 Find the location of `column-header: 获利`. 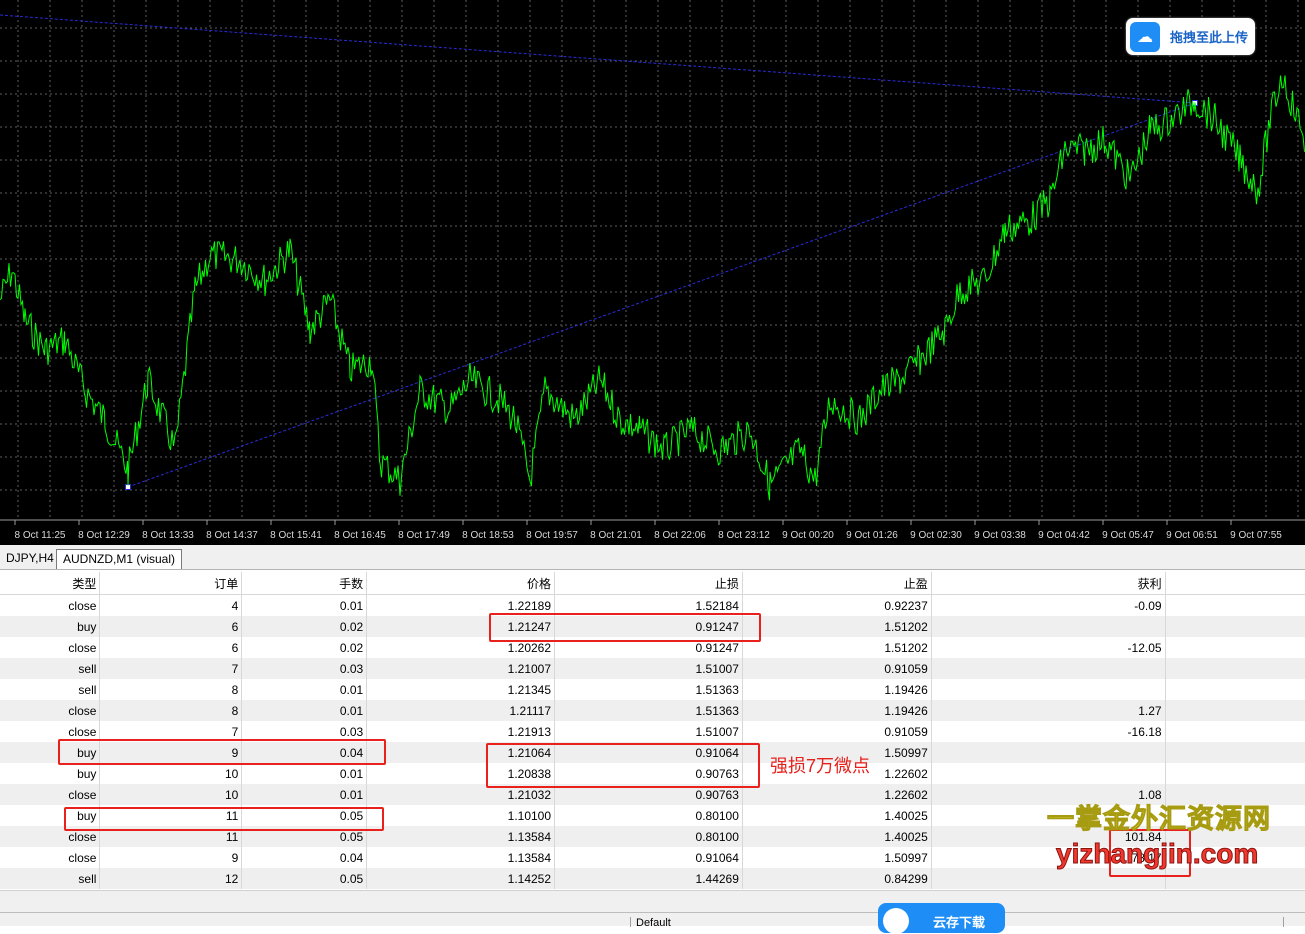

column-header: 获利 is located at coordinates (1048, 583).